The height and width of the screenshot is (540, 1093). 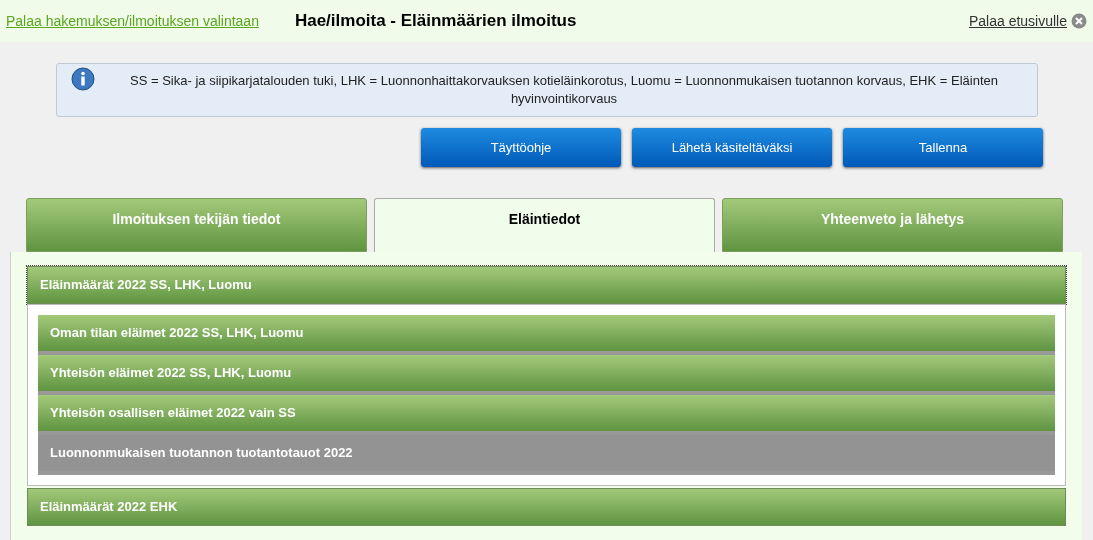 I want to click on home-link: Palaa etusivulle, so click(x=1017, y=21).